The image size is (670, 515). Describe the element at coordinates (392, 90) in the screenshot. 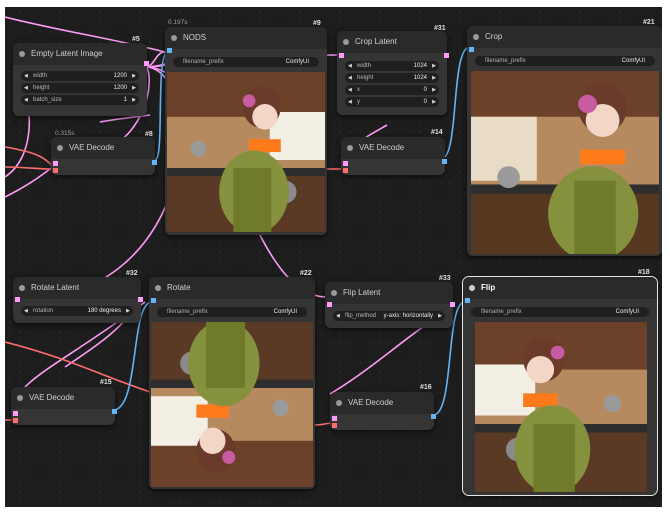

I see `x-widget: ◀ x 0 ▶` at that location.